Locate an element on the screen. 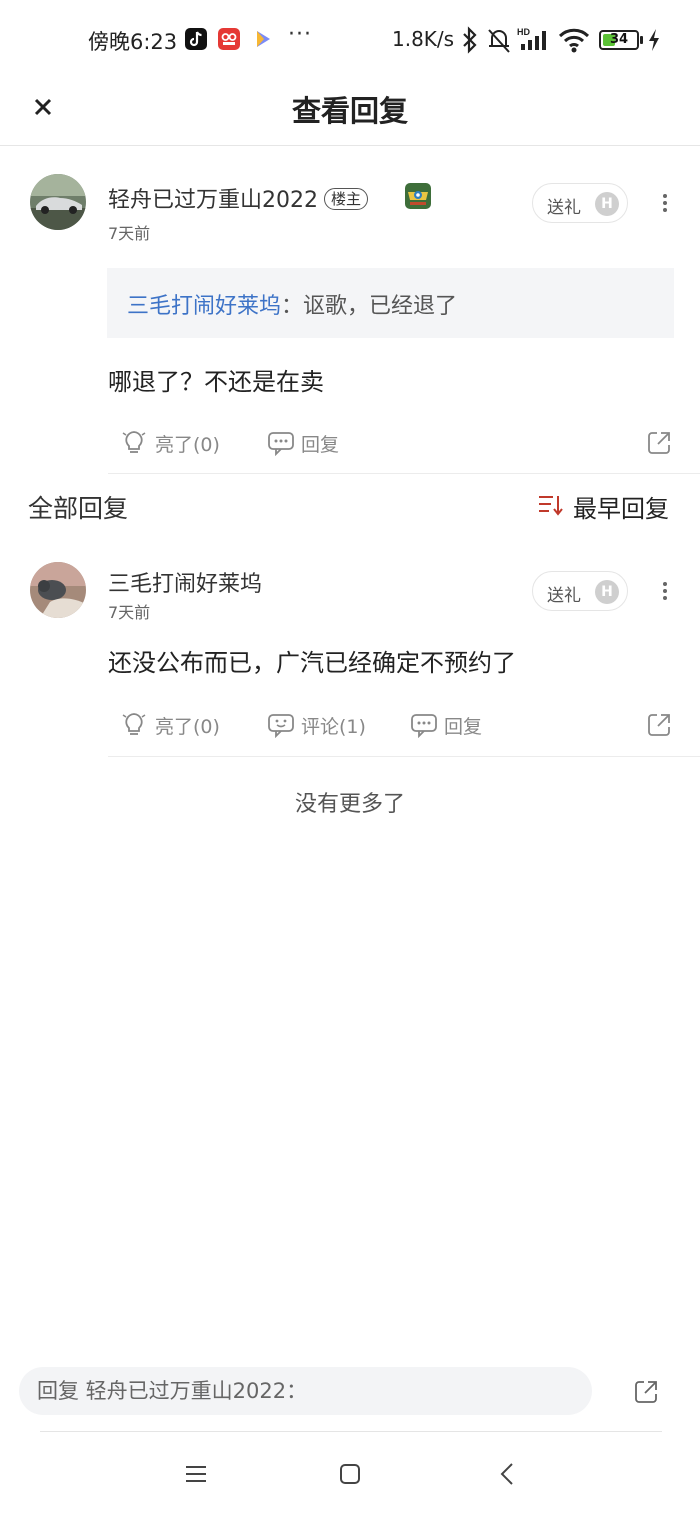 Image resolution: width=700 pixels, height=1516 pixels. quote-text: 讴歌，已经退了 is located at coordinates (380, 306).